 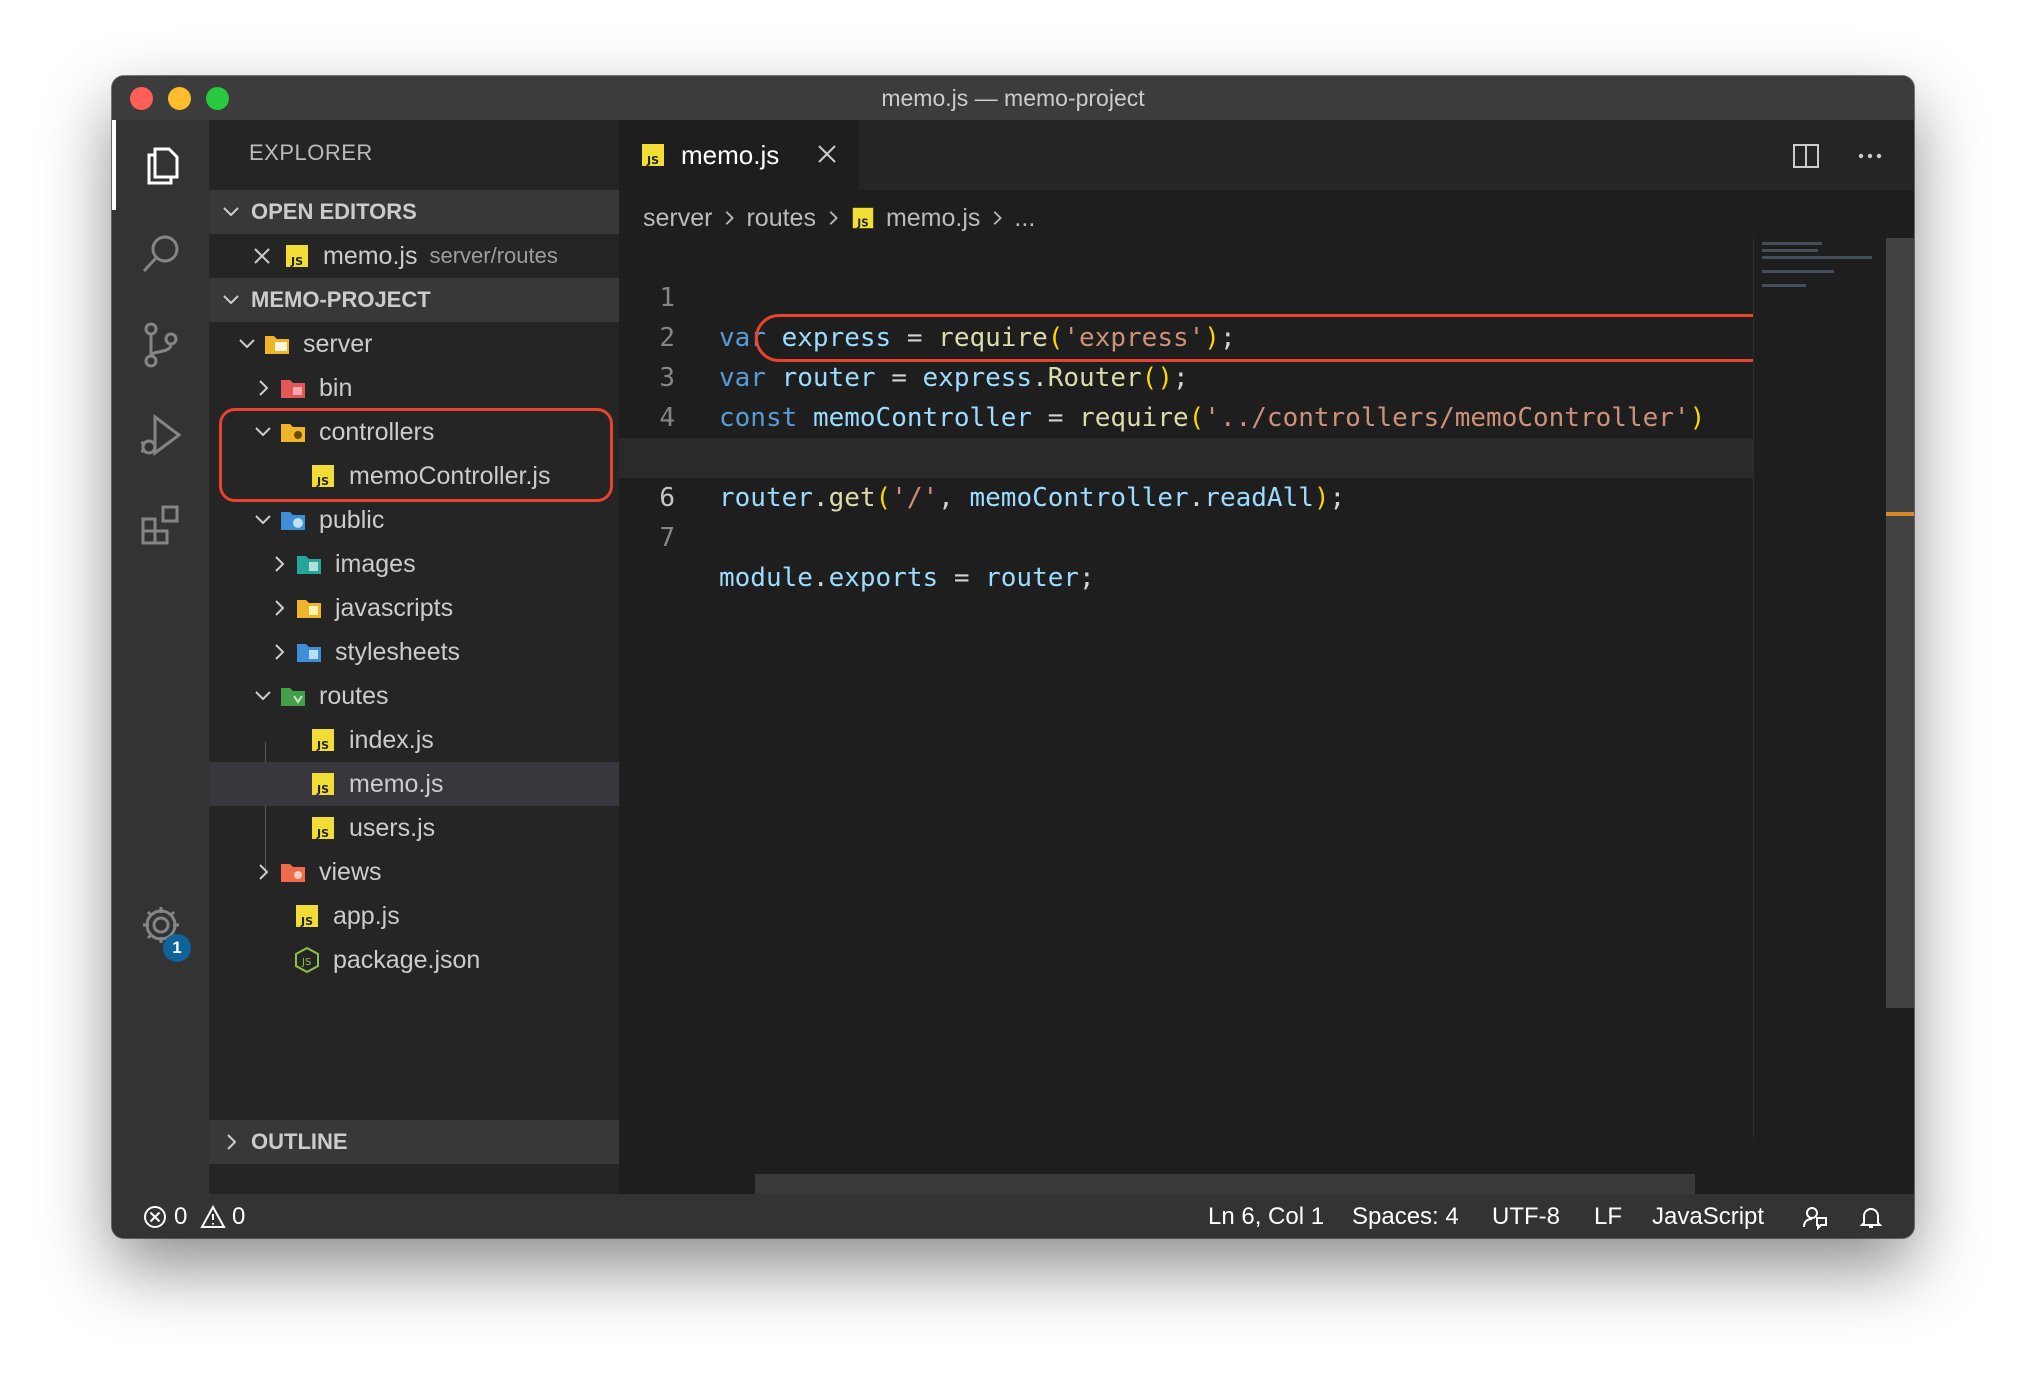 I want to click on folder-css-icon, so click(x=309, y=653).